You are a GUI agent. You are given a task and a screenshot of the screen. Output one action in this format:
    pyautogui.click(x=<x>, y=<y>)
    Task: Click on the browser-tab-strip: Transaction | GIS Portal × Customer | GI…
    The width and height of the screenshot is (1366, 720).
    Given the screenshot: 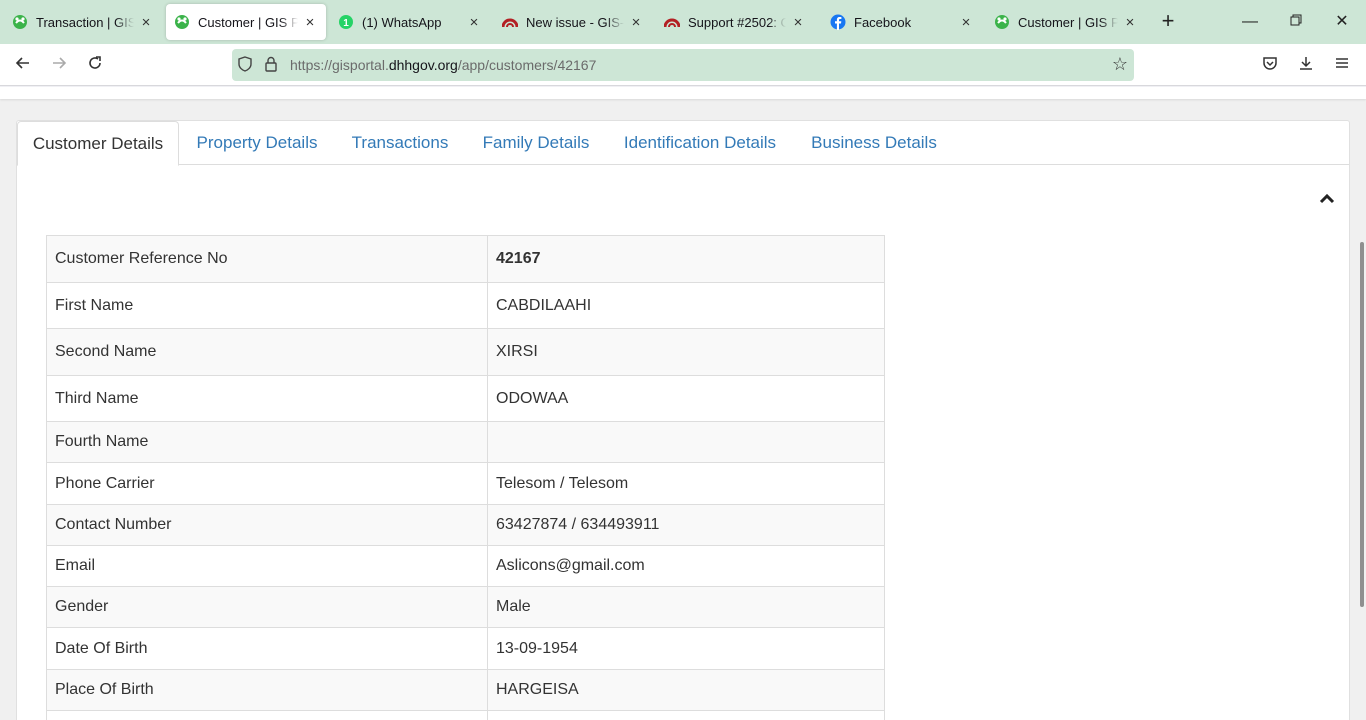 What is the action you would take?
    pyautogui.click(x=683, y=22)
    